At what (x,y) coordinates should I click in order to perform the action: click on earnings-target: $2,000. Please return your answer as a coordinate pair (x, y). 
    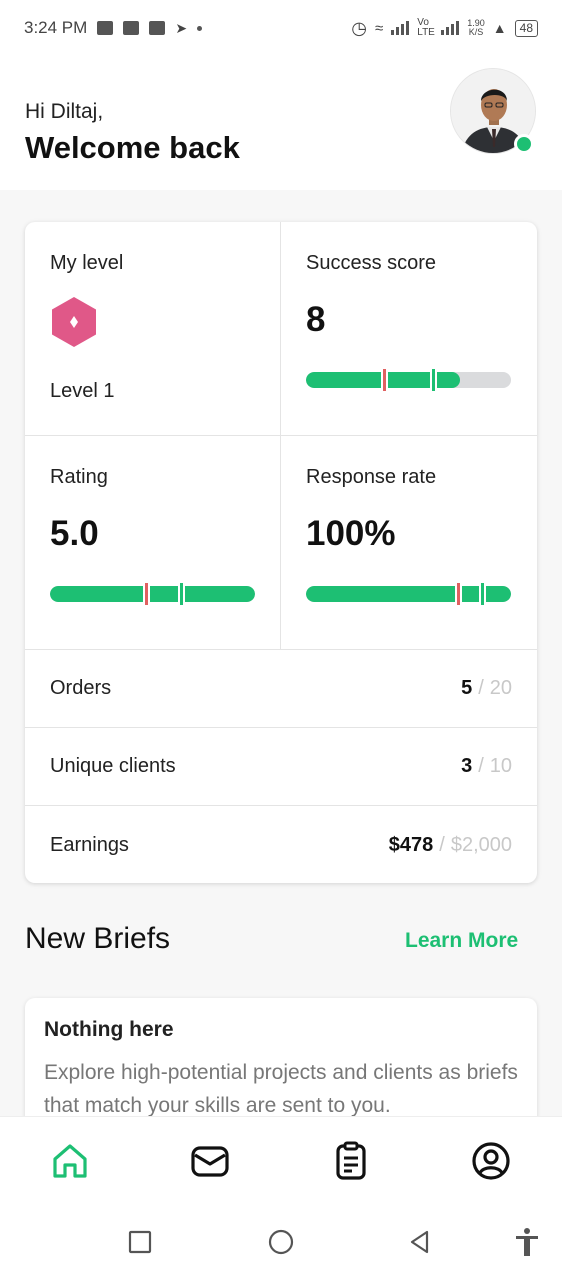
    Looking at the image, I should click on (481, 844).